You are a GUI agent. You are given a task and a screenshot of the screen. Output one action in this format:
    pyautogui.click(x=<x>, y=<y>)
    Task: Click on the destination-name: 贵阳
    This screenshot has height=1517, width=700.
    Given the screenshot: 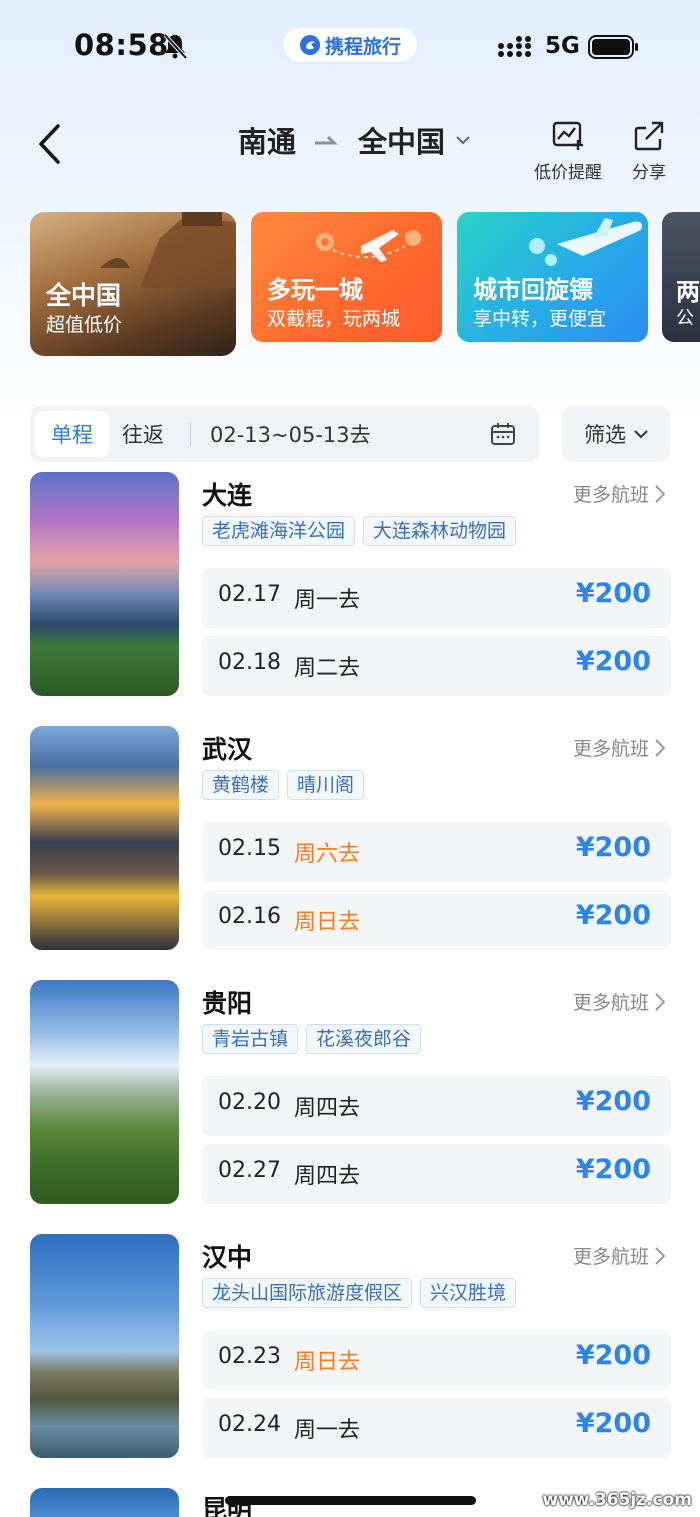 What is the action you would take?
    pyautogui.click(x=227, y=1003)
    